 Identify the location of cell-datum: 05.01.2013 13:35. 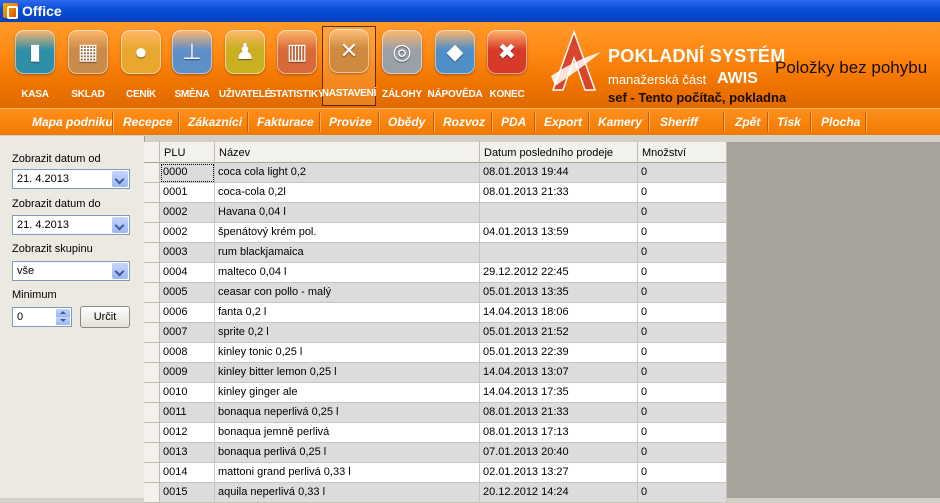
(559, 293).